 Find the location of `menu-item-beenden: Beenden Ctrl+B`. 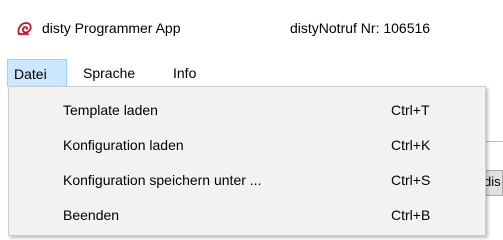

menu-item-beenden: Beenden Ctrl+B is located at coordinates (247, 215).